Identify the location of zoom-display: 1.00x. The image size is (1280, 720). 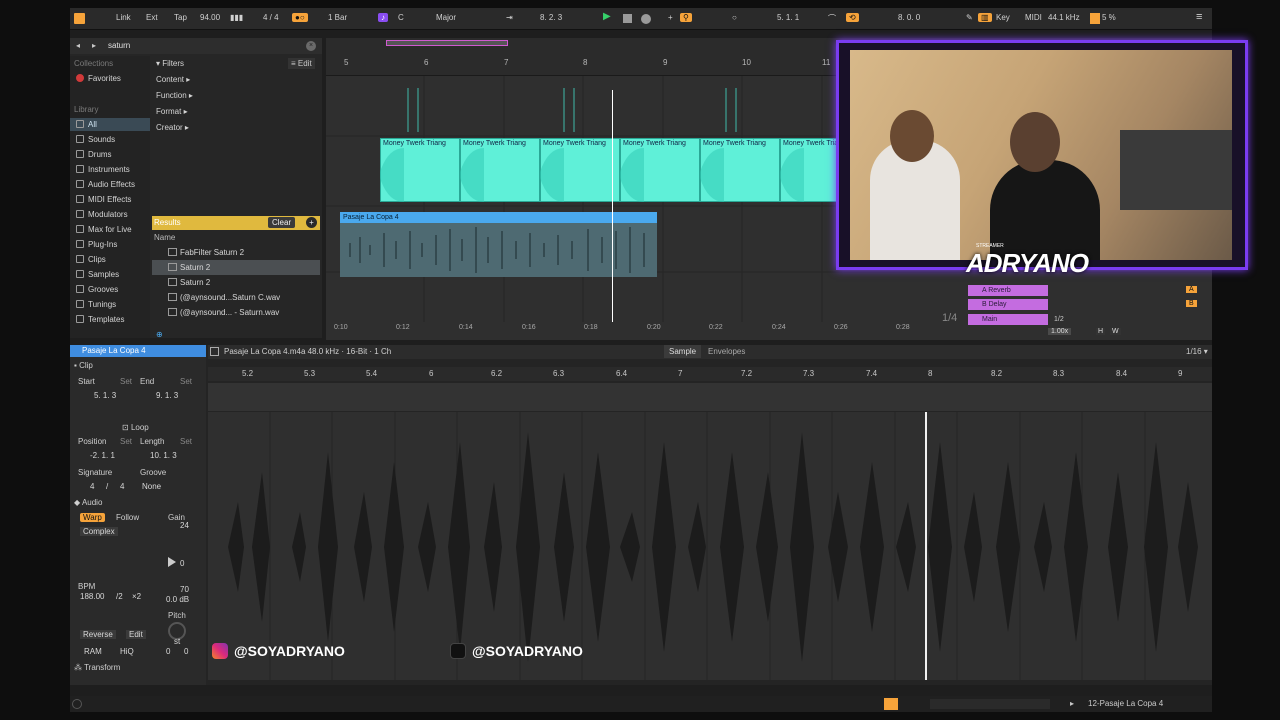
(1060, 331).